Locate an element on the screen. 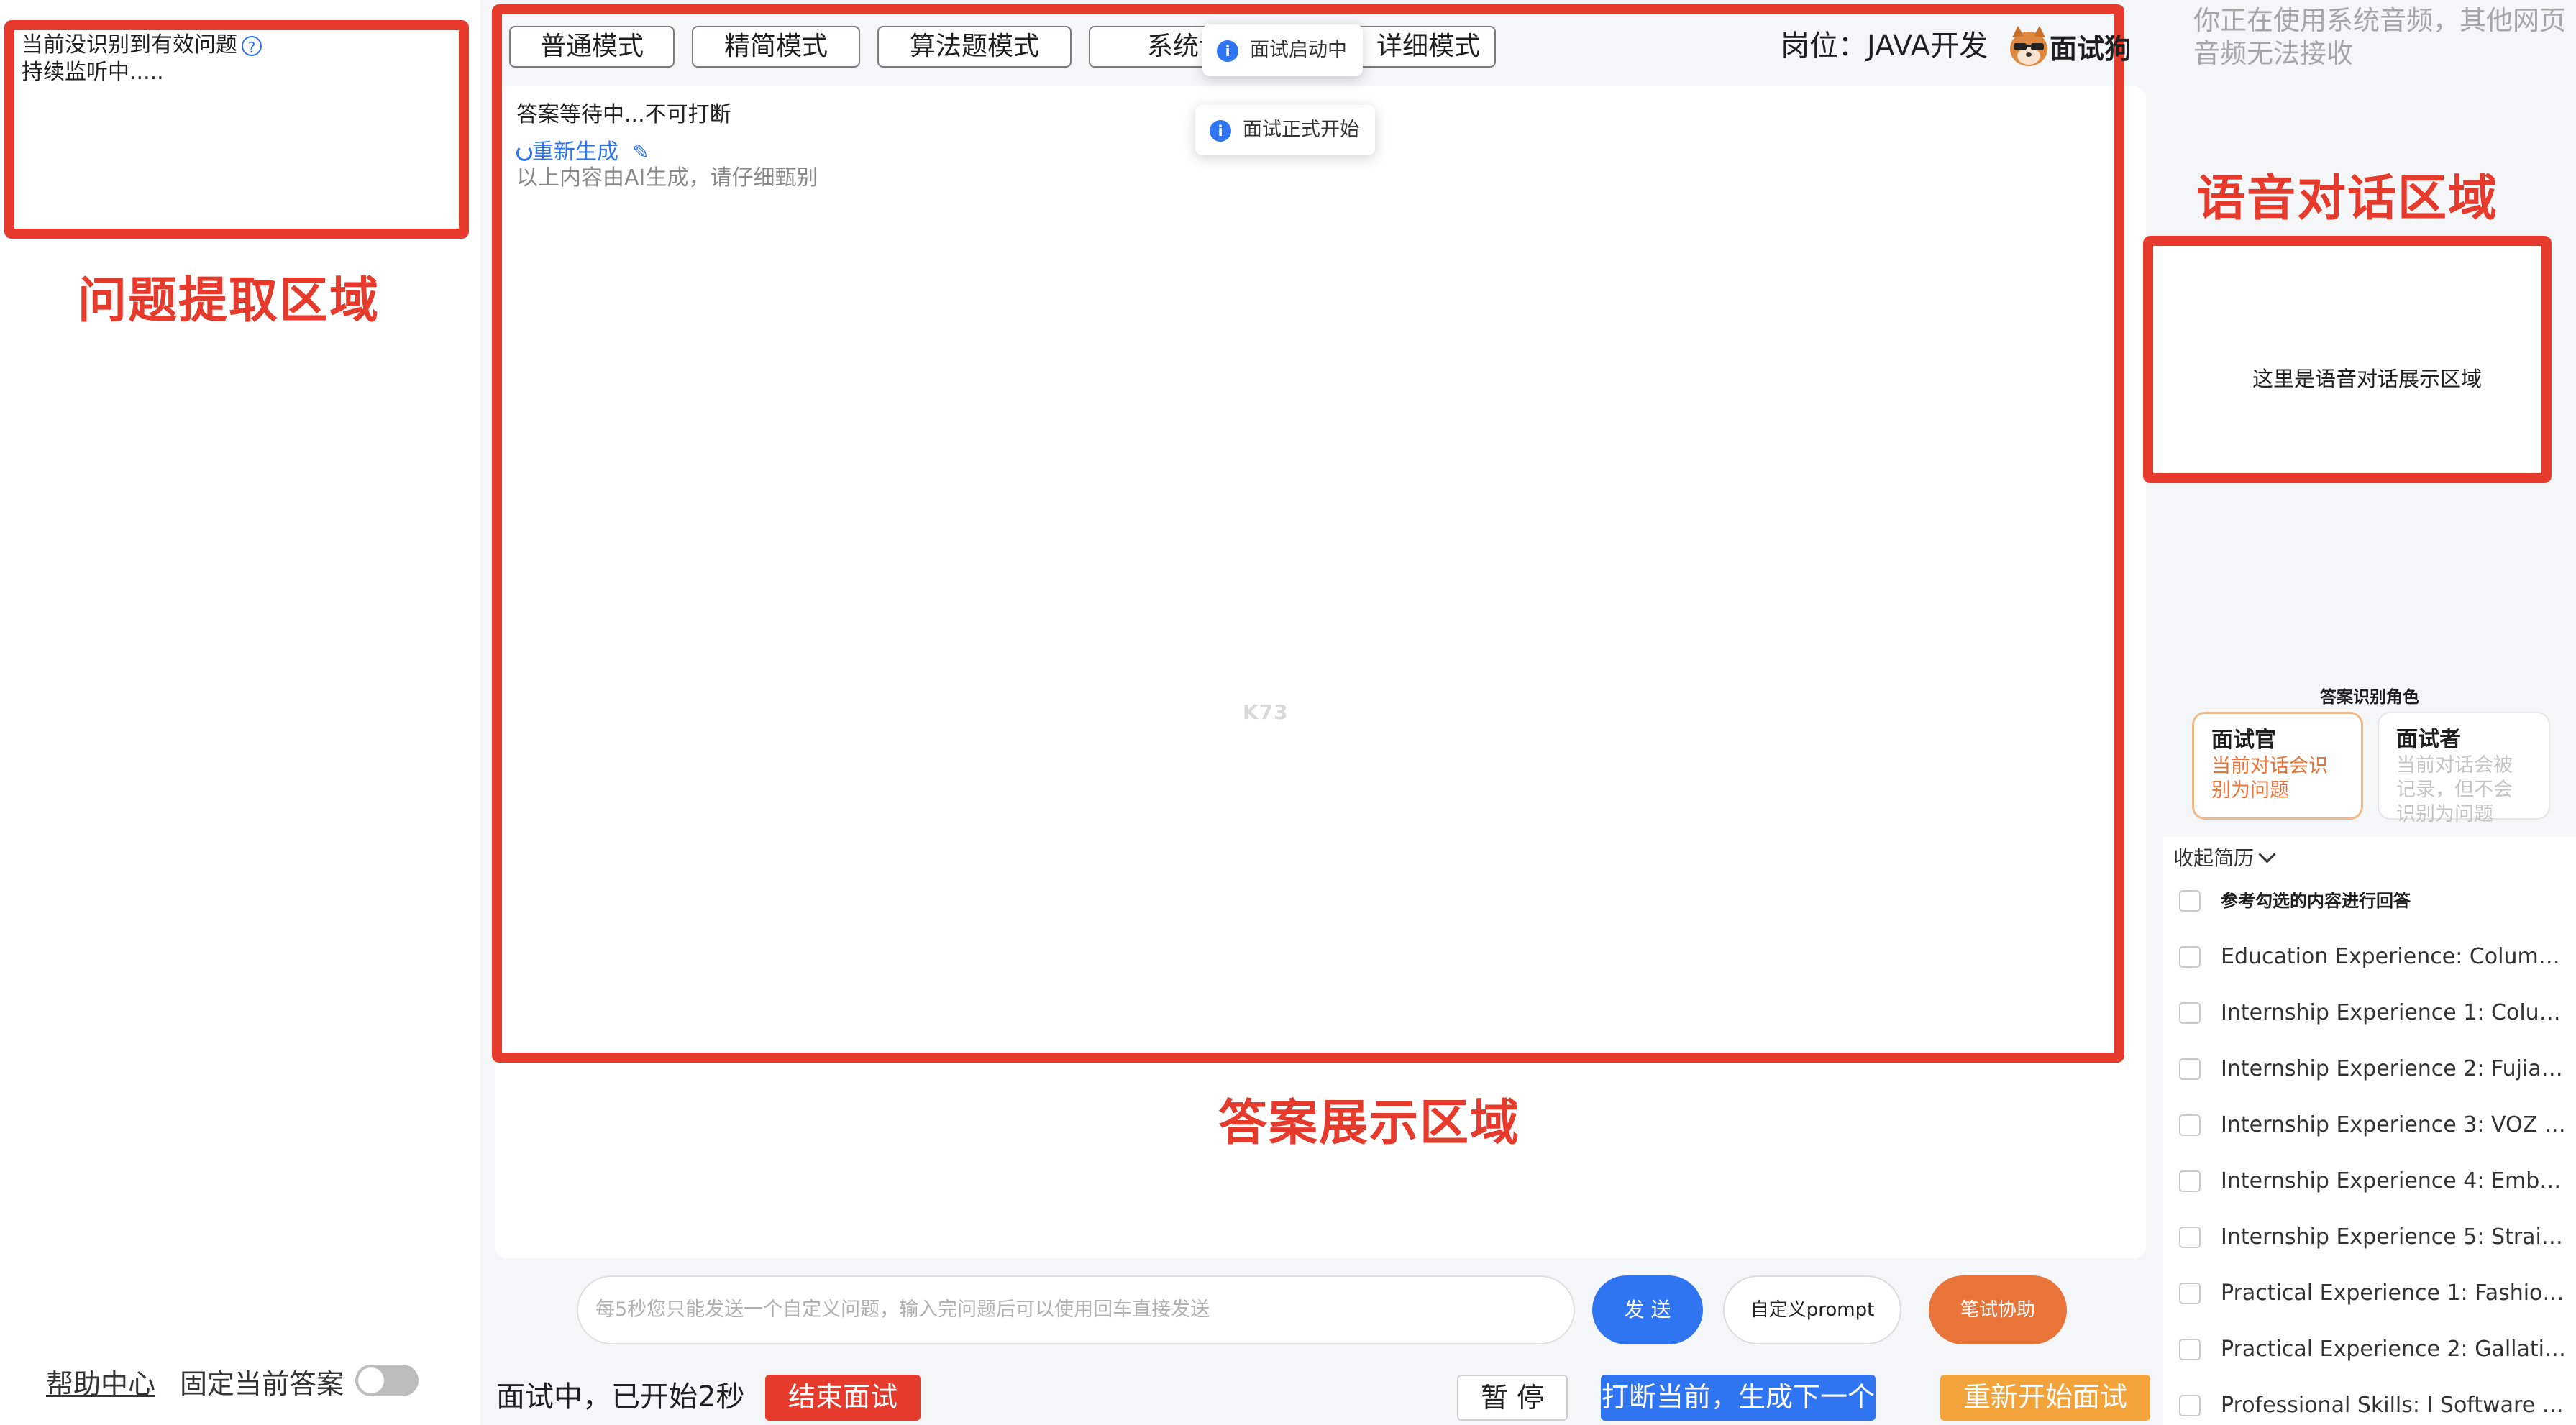 This screenshot has height=1425, width=2576. resume-item: Practical Experience 2: Gallatin Film is located at coordinates (2369, 1350).